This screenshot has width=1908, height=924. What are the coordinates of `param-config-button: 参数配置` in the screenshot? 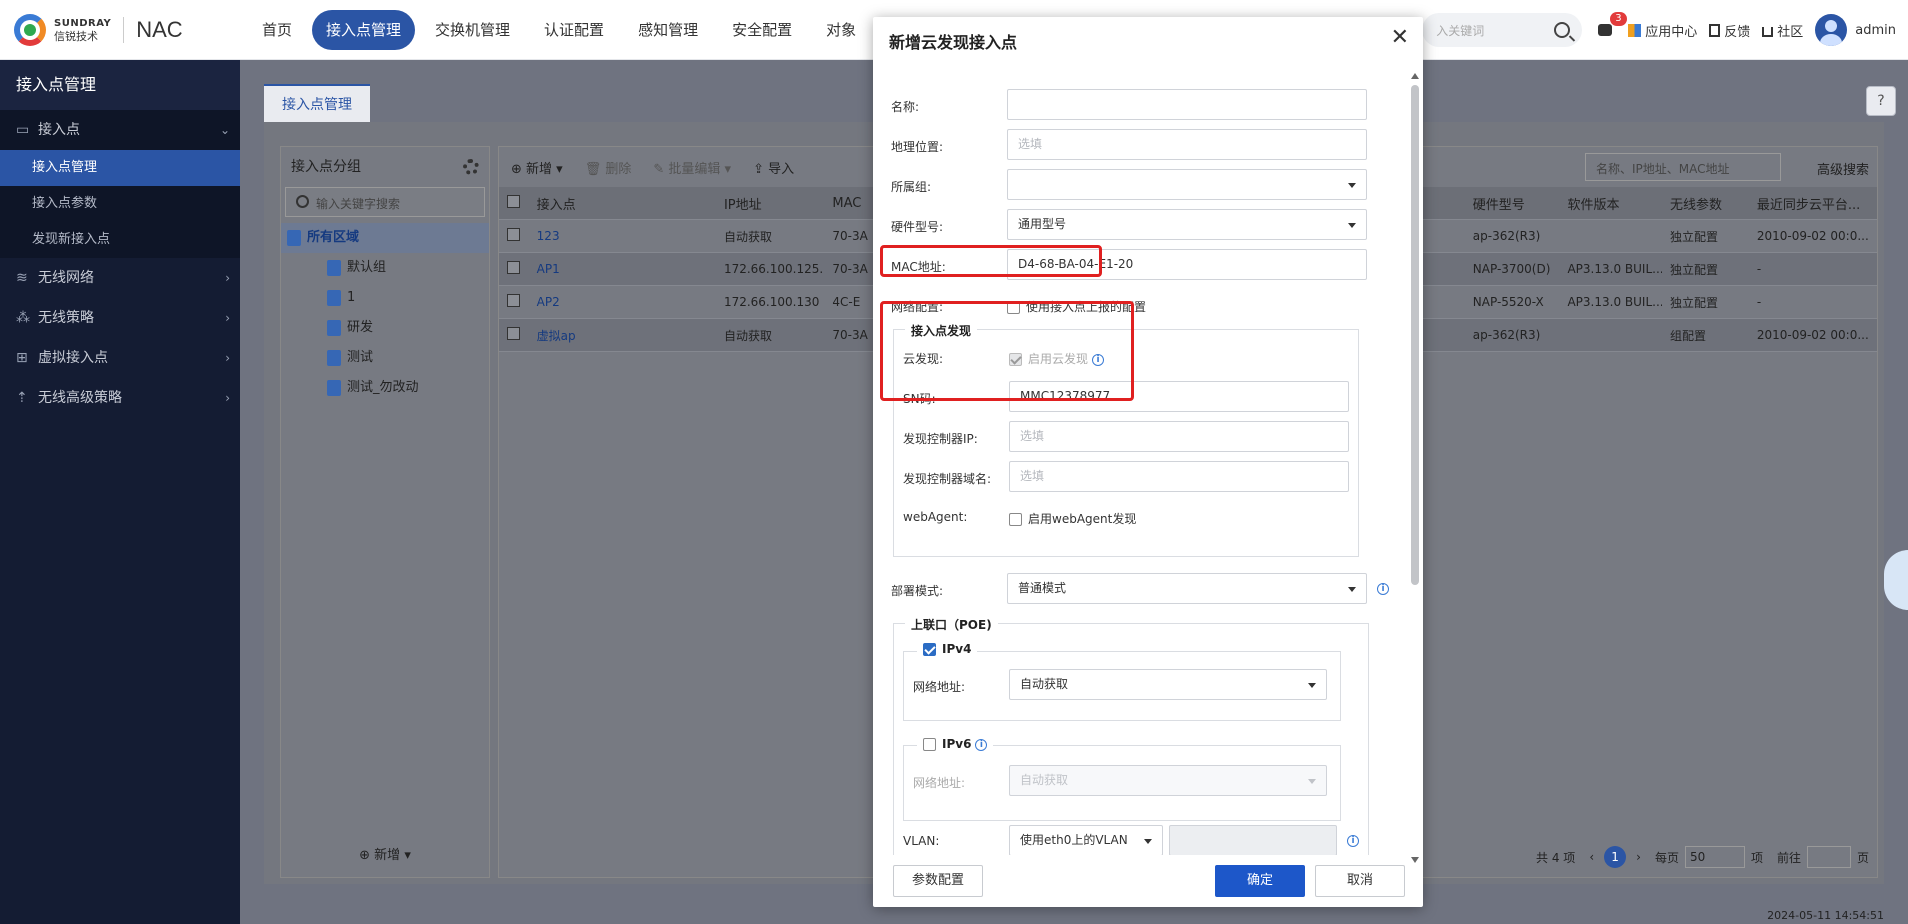 It's located at (938, 881).